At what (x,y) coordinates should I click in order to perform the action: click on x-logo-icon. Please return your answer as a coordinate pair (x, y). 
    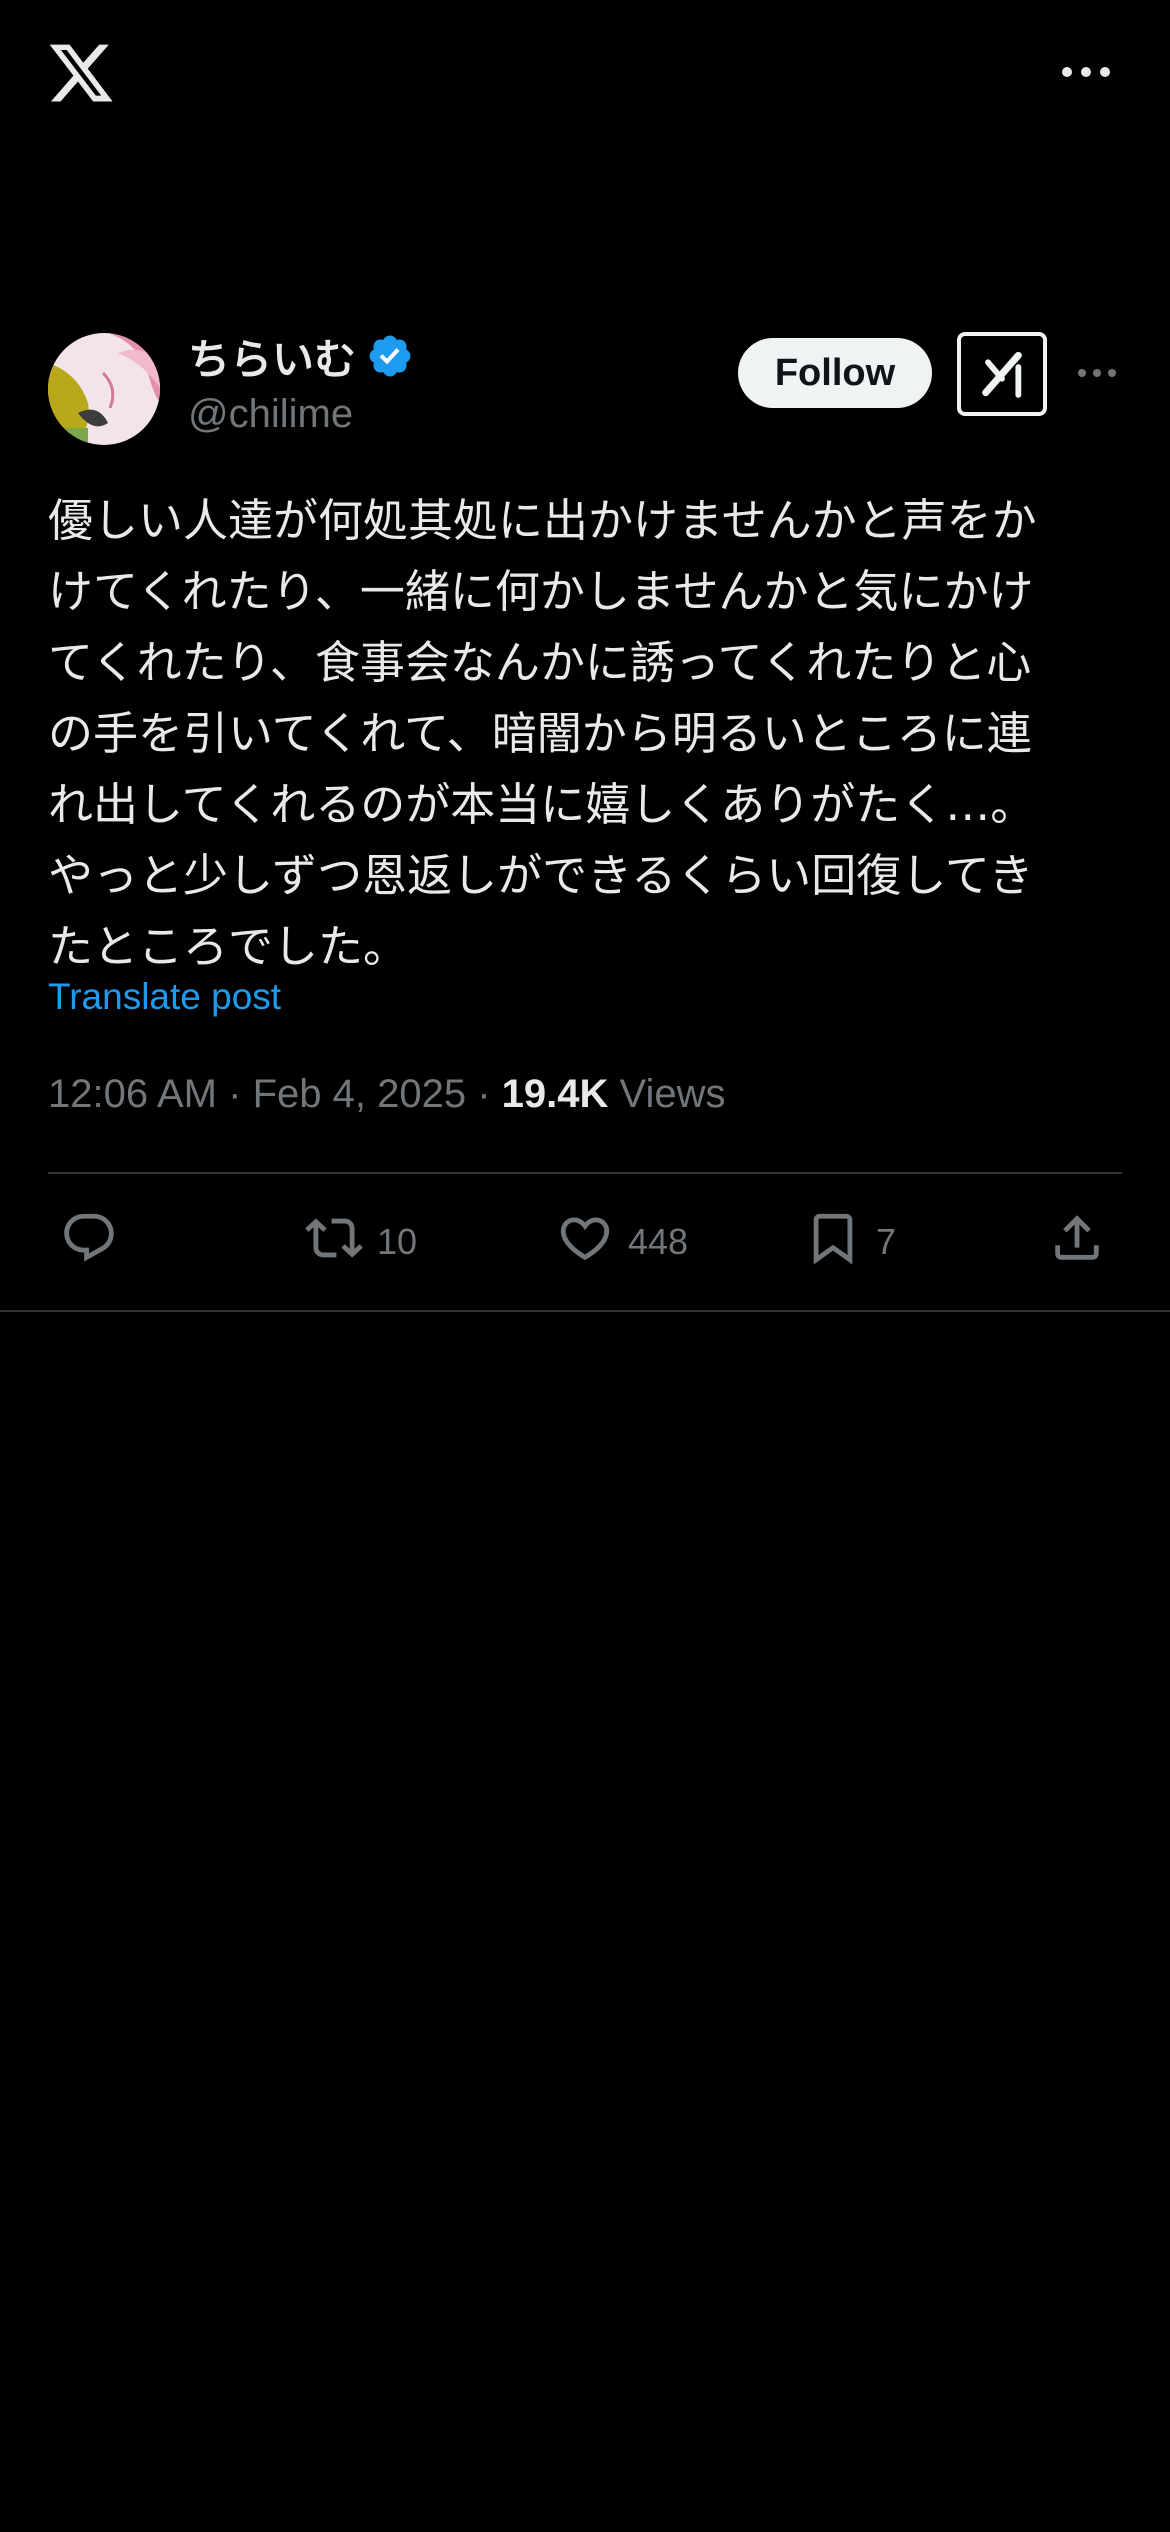
    Looking at the image, I should click on (81, 73).